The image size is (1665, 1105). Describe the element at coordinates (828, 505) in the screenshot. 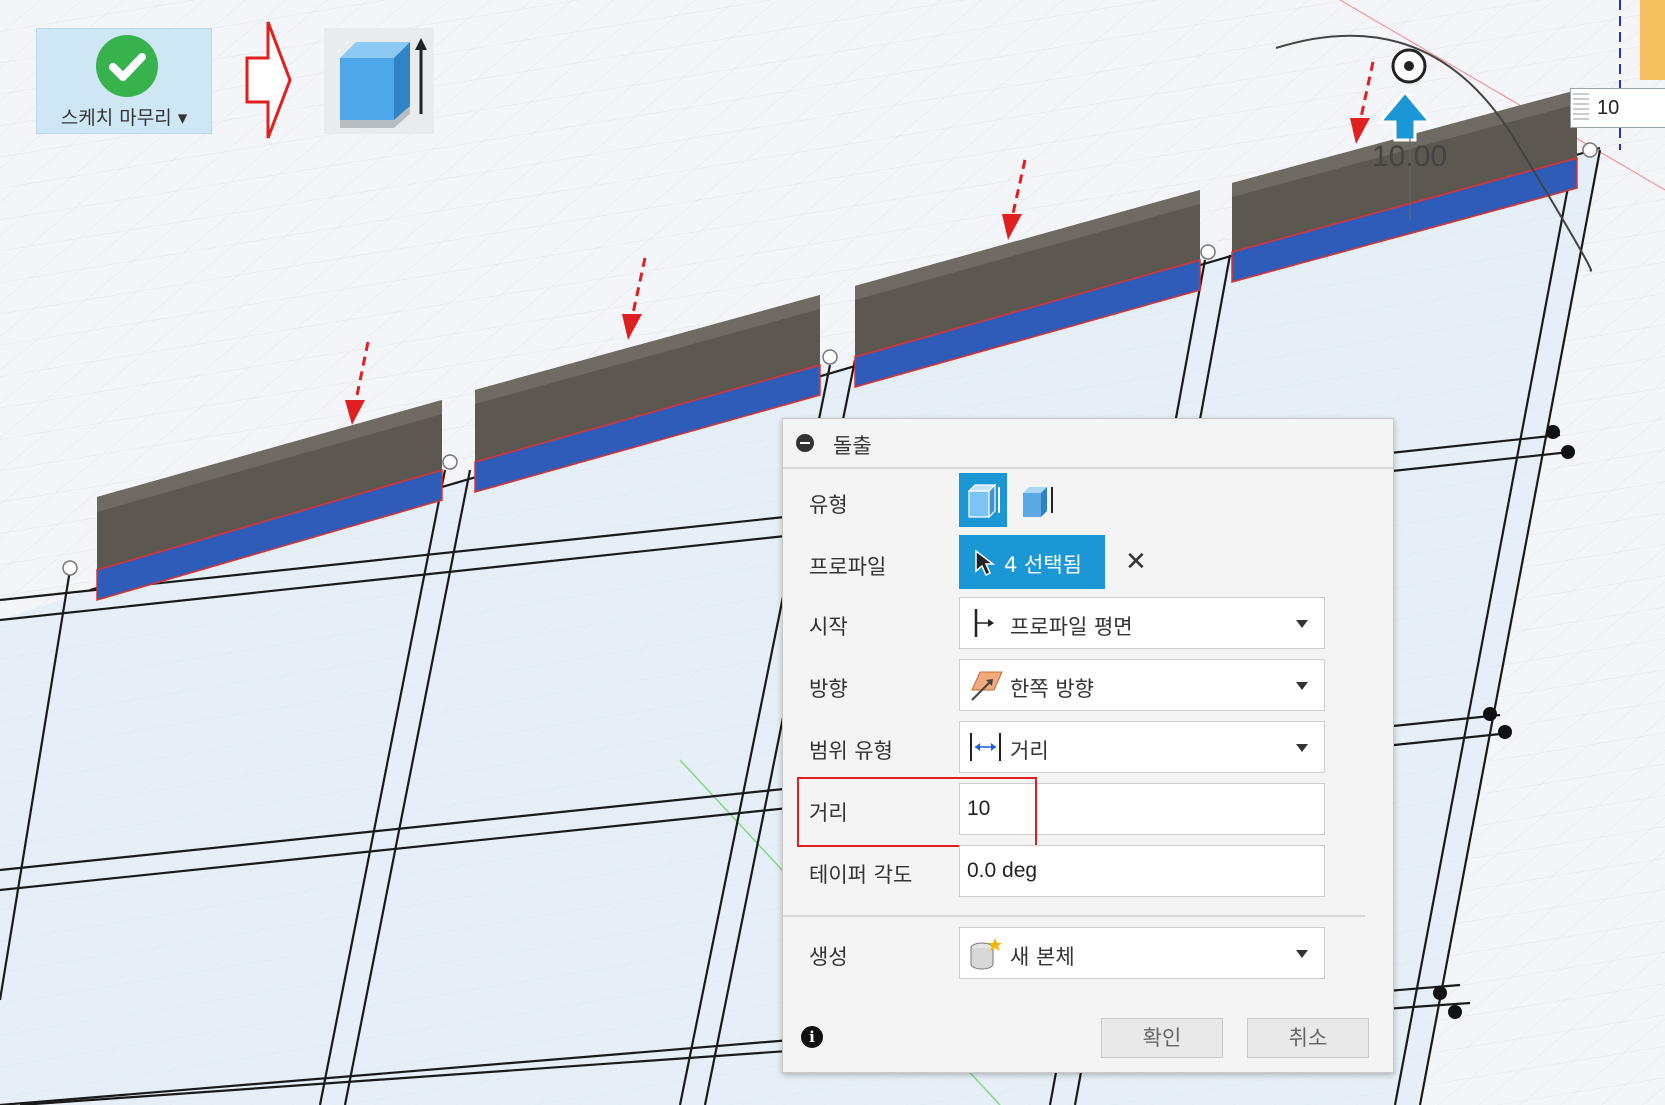

I see `type-label: 유형` at that location.